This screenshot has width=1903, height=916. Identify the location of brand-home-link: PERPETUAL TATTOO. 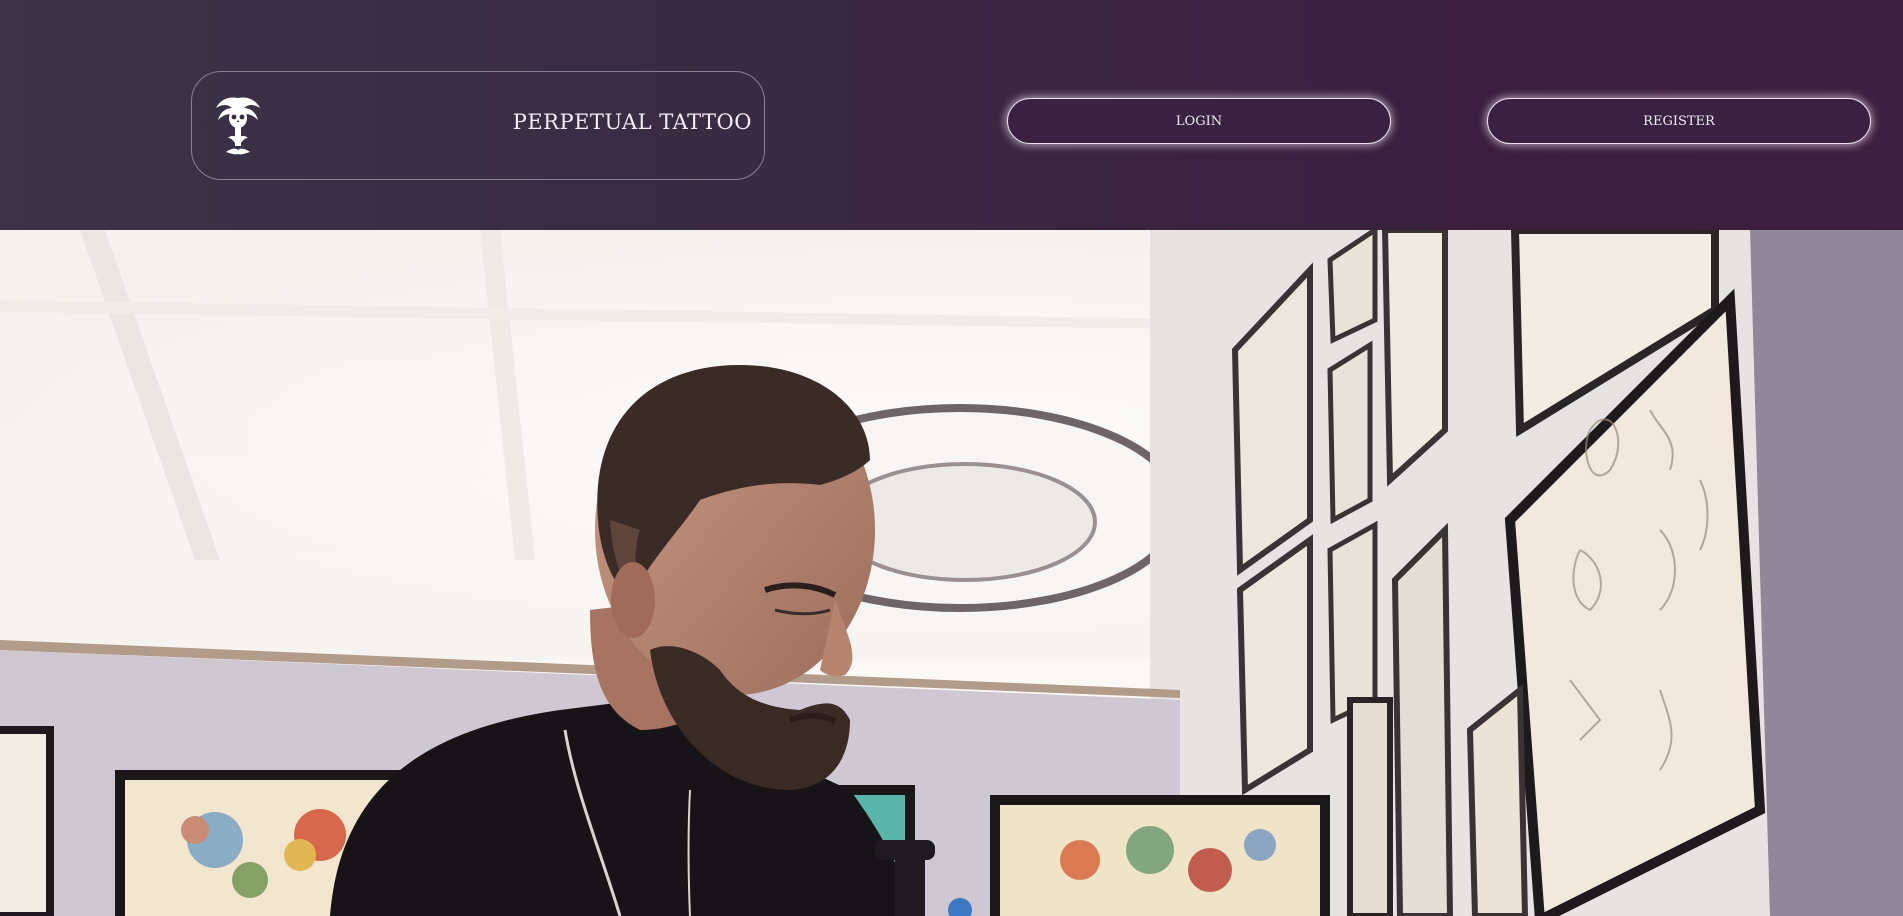
(478, 125).